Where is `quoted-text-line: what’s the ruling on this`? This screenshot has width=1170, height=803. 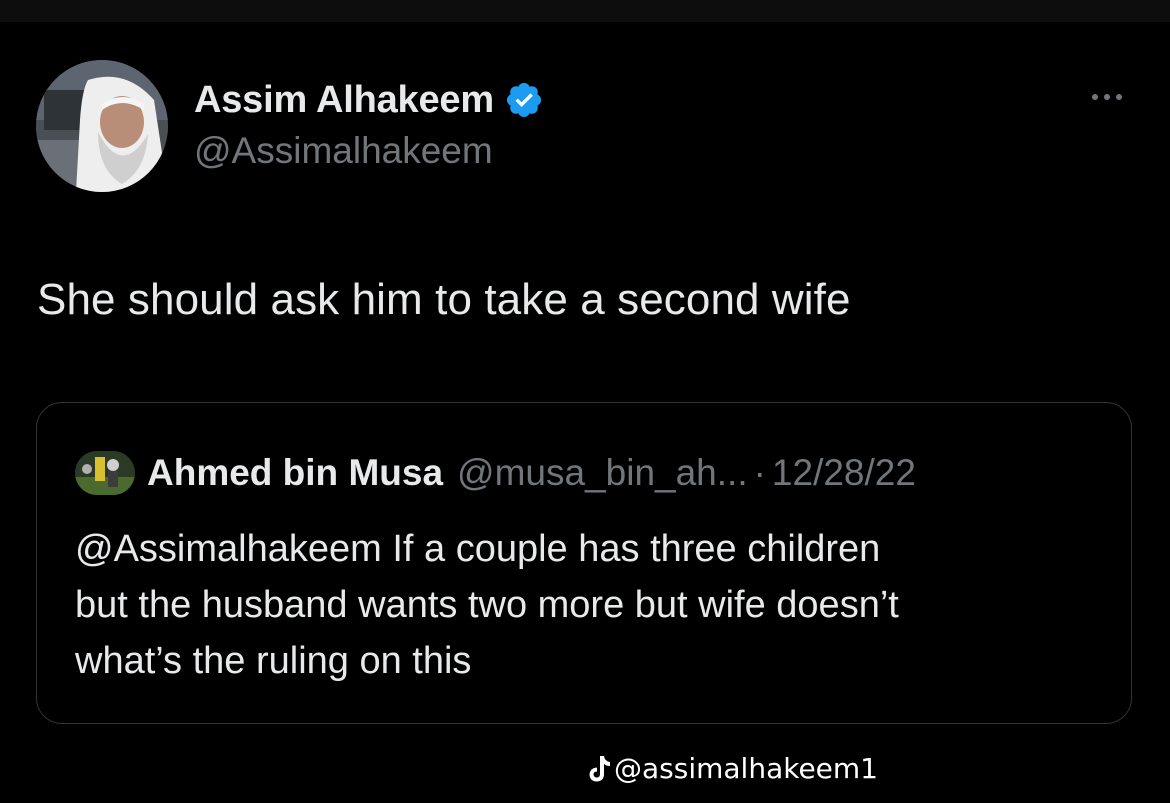 quoted-text-line: what’s the ruling on this is located at coordinates (273, 661).